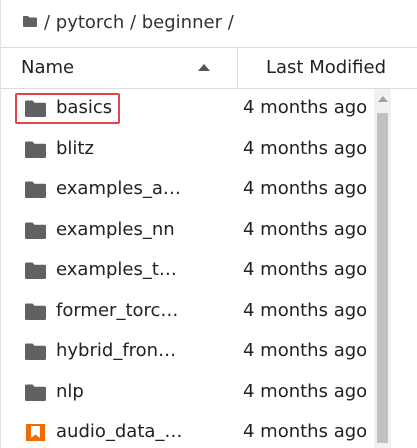 Image resolution: width=417 pixels, height=448 pixels. What do you see at coordinates (75, 148) in the screenshot?
I see `file-name: blitz` at bounding box center [75, 148].